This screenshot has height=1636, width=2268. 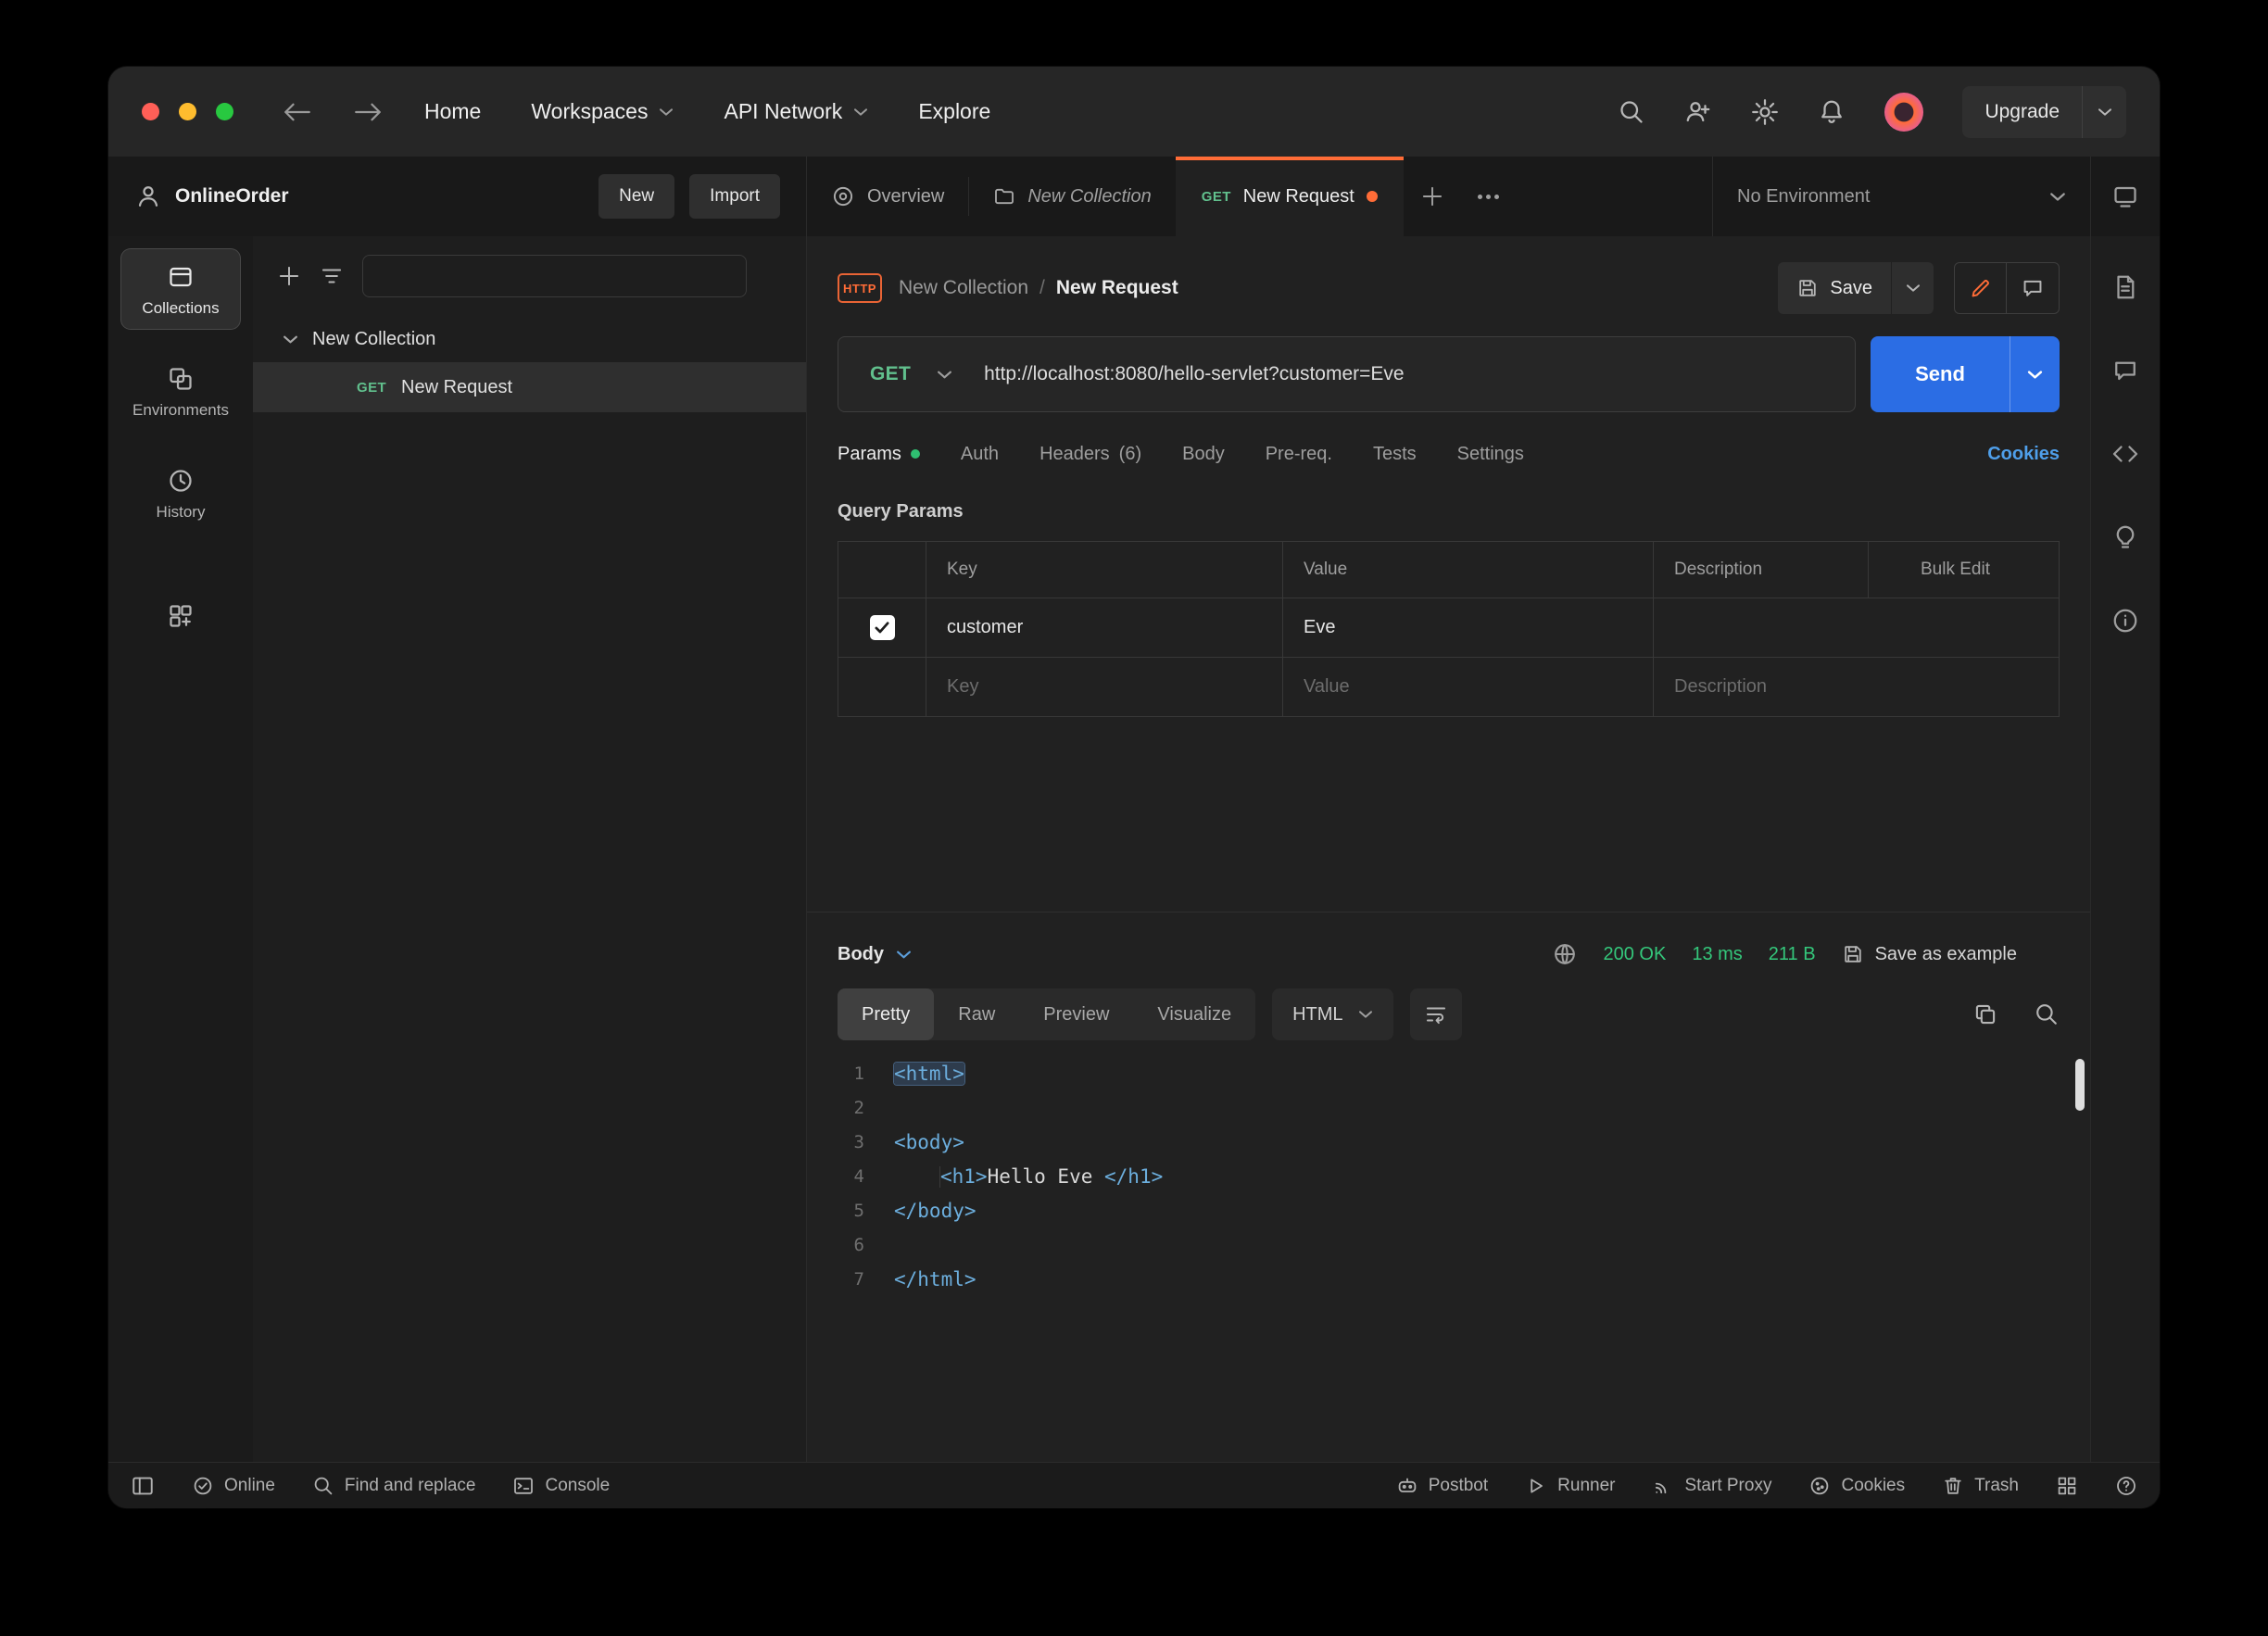 What do you see at coordinates (963, 288) in the screenshot?
I see `breadcrumb-collection: New Collection` at bounding box center [963, 288].